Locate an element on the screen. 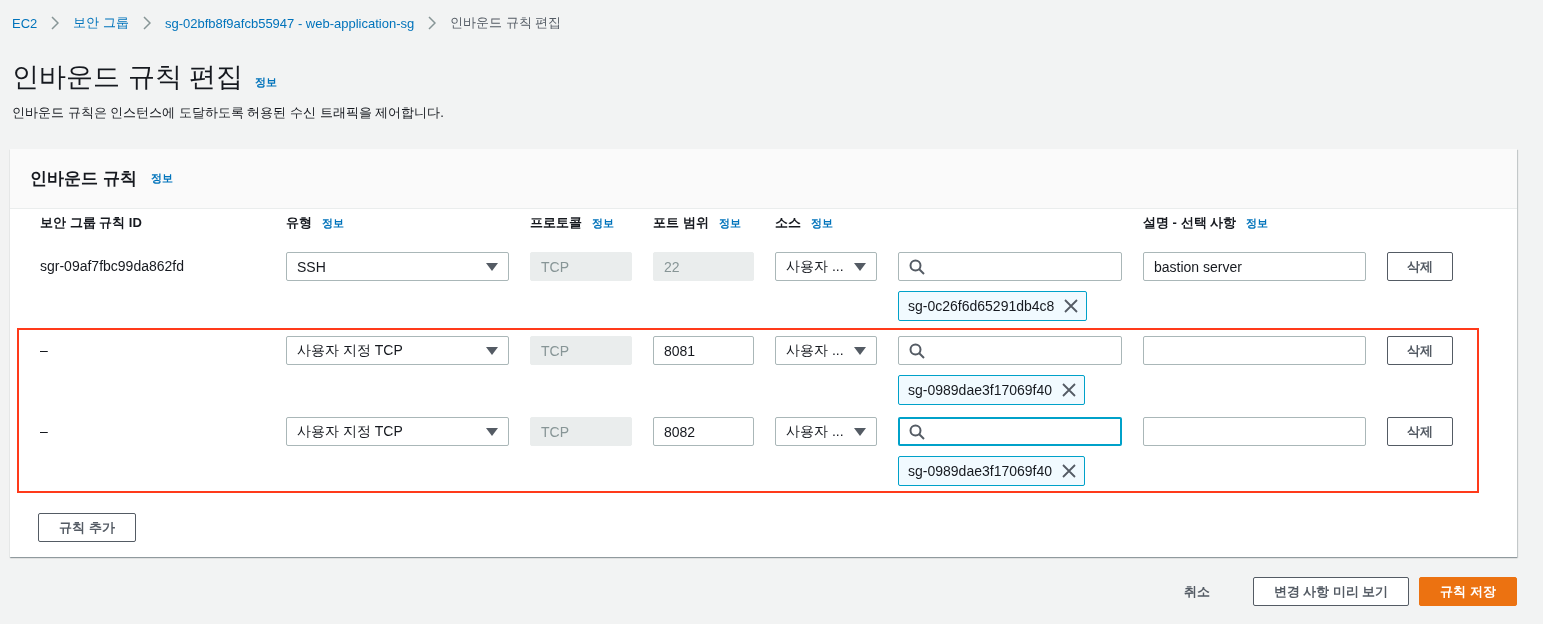 This screenshot has height=624, width=1543. column-header: 프로토콜 is located at coordinates (556, 223).